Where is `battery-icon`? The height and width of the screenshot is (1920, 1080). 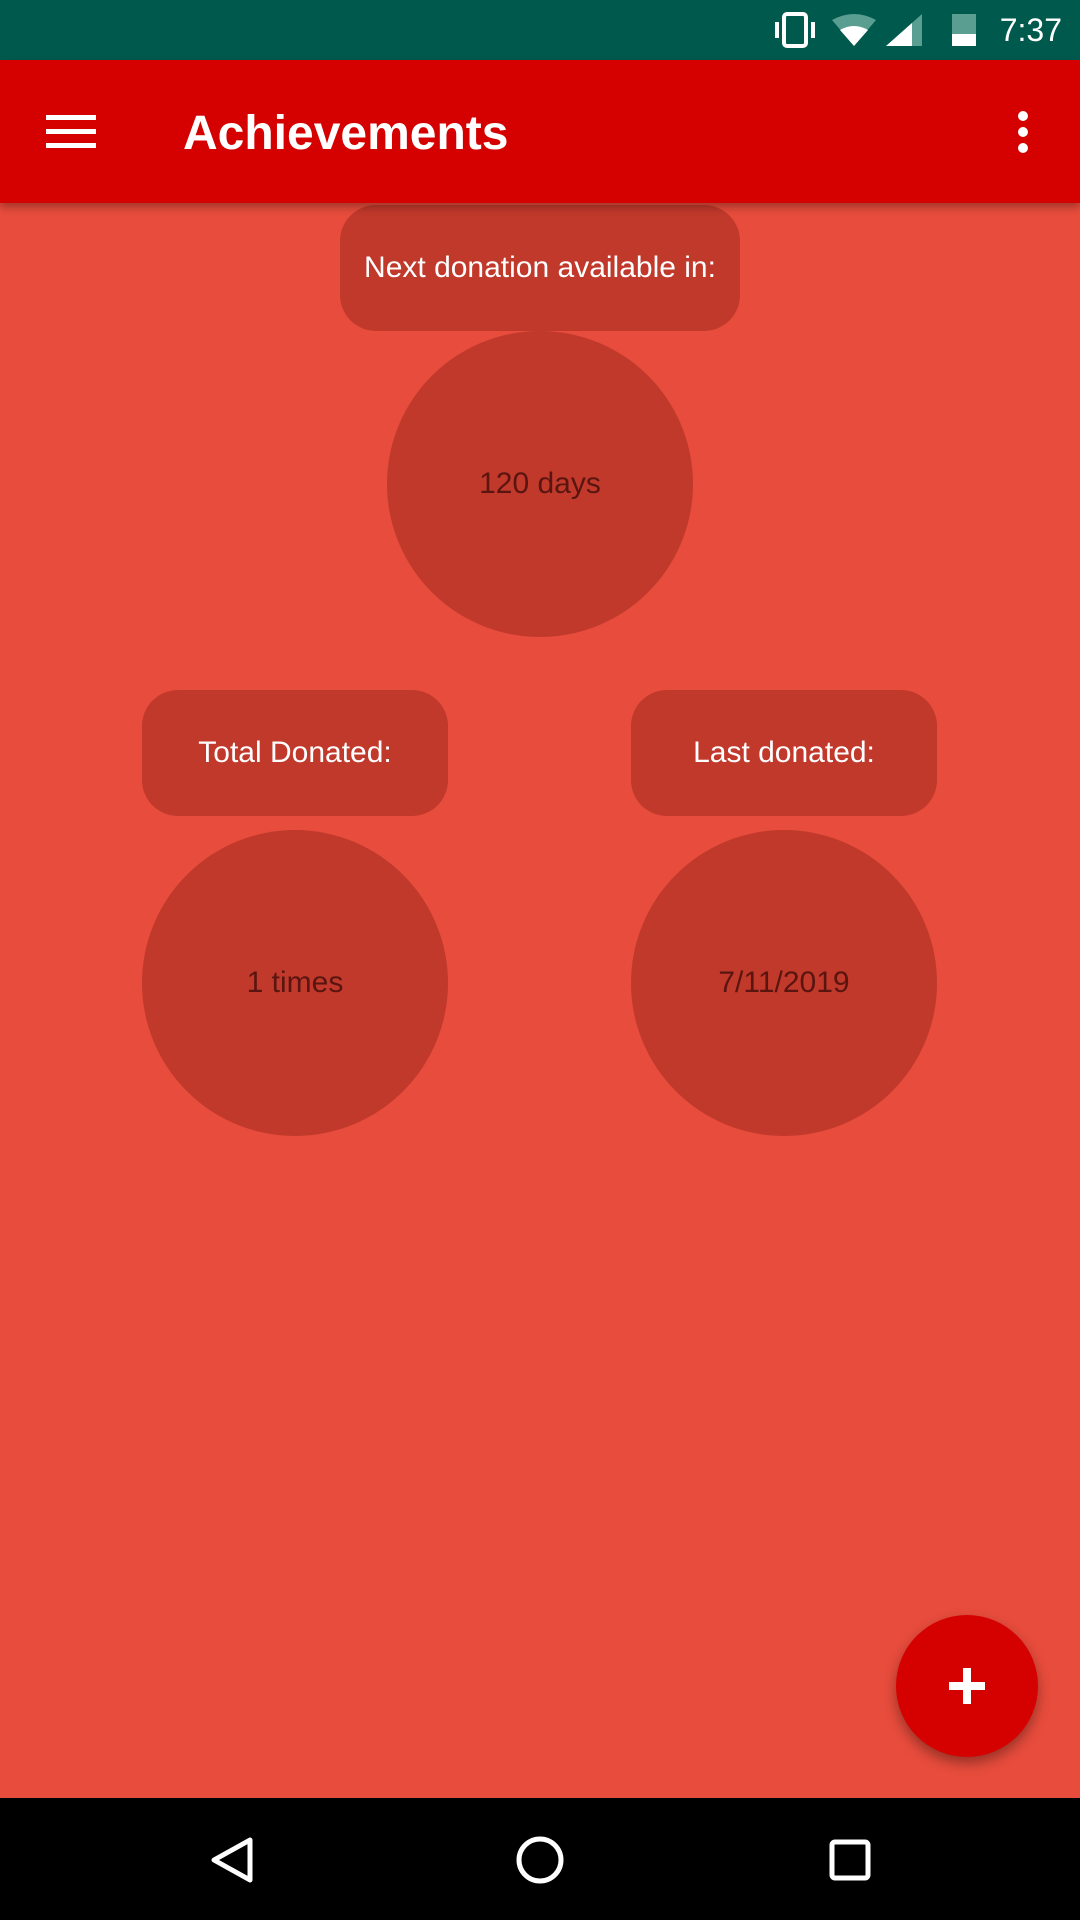
battery-icon is located at coordinates (964, 30).